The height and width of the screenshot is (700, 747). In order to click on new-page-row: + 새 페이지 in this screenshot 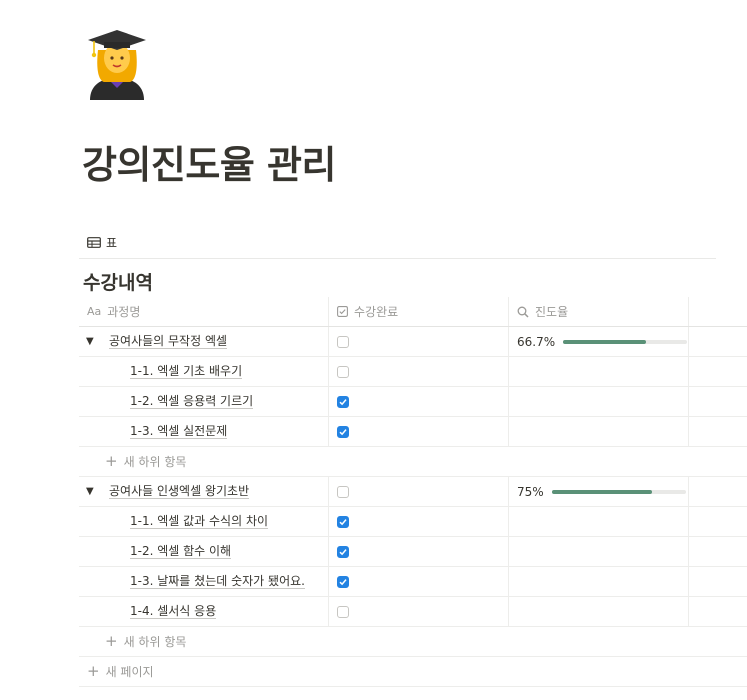, I will do `click(413, 672)`.